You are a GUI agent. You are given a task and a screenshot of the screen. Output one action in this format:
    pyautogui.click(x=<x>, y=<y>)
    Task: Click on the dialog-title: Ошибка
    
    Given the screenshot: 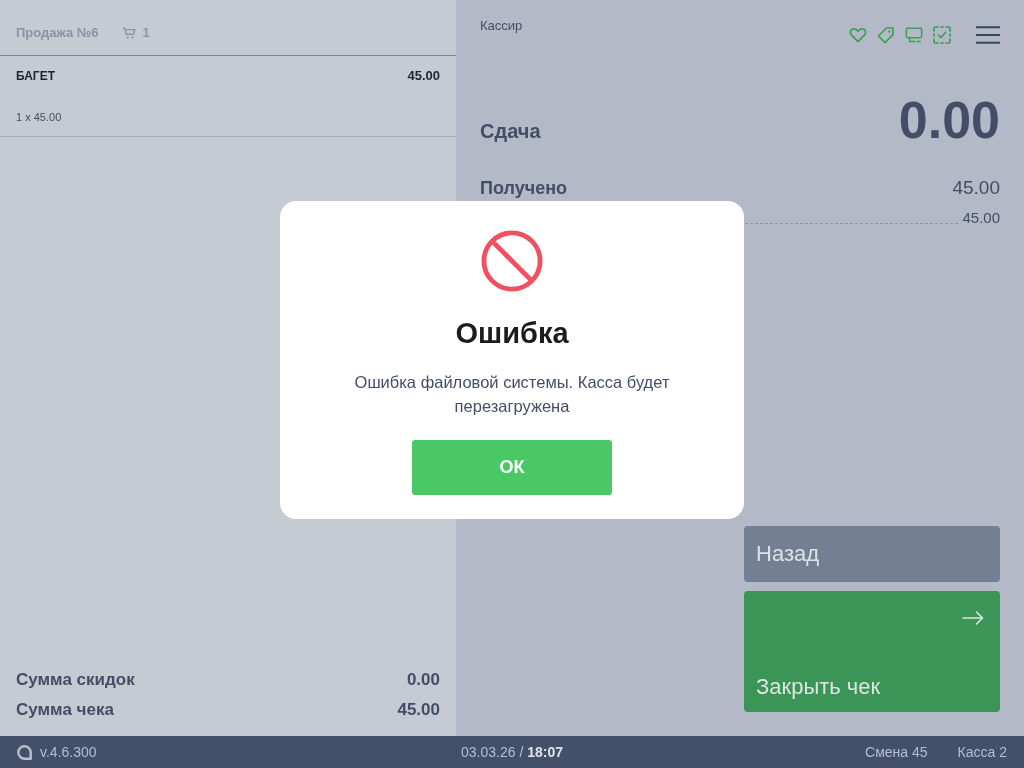 What is the action you would take?
    pyautogui.click(x=512, y=333)
    